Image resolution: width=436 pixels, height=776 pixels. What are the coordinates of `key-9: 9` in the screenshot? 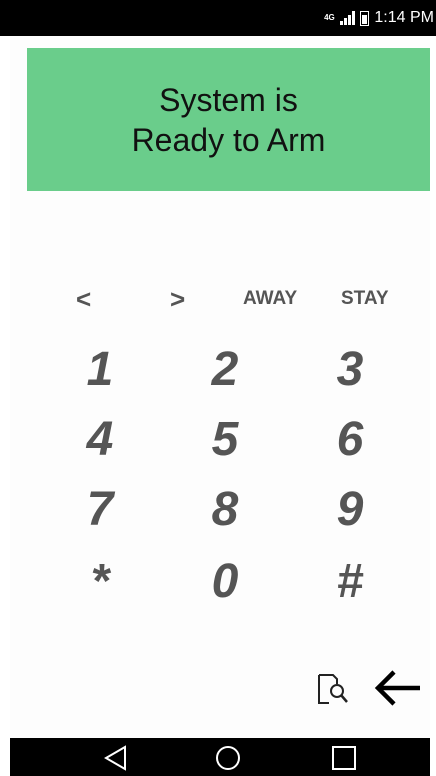 It's located at (350, 510).